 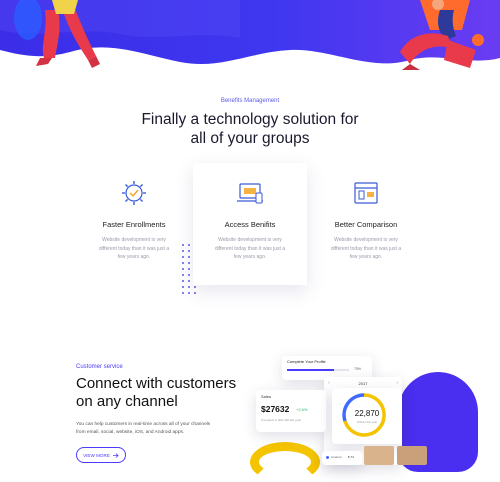 I want to click on customer-service-label: Customer service, so click(x=99, y=367).